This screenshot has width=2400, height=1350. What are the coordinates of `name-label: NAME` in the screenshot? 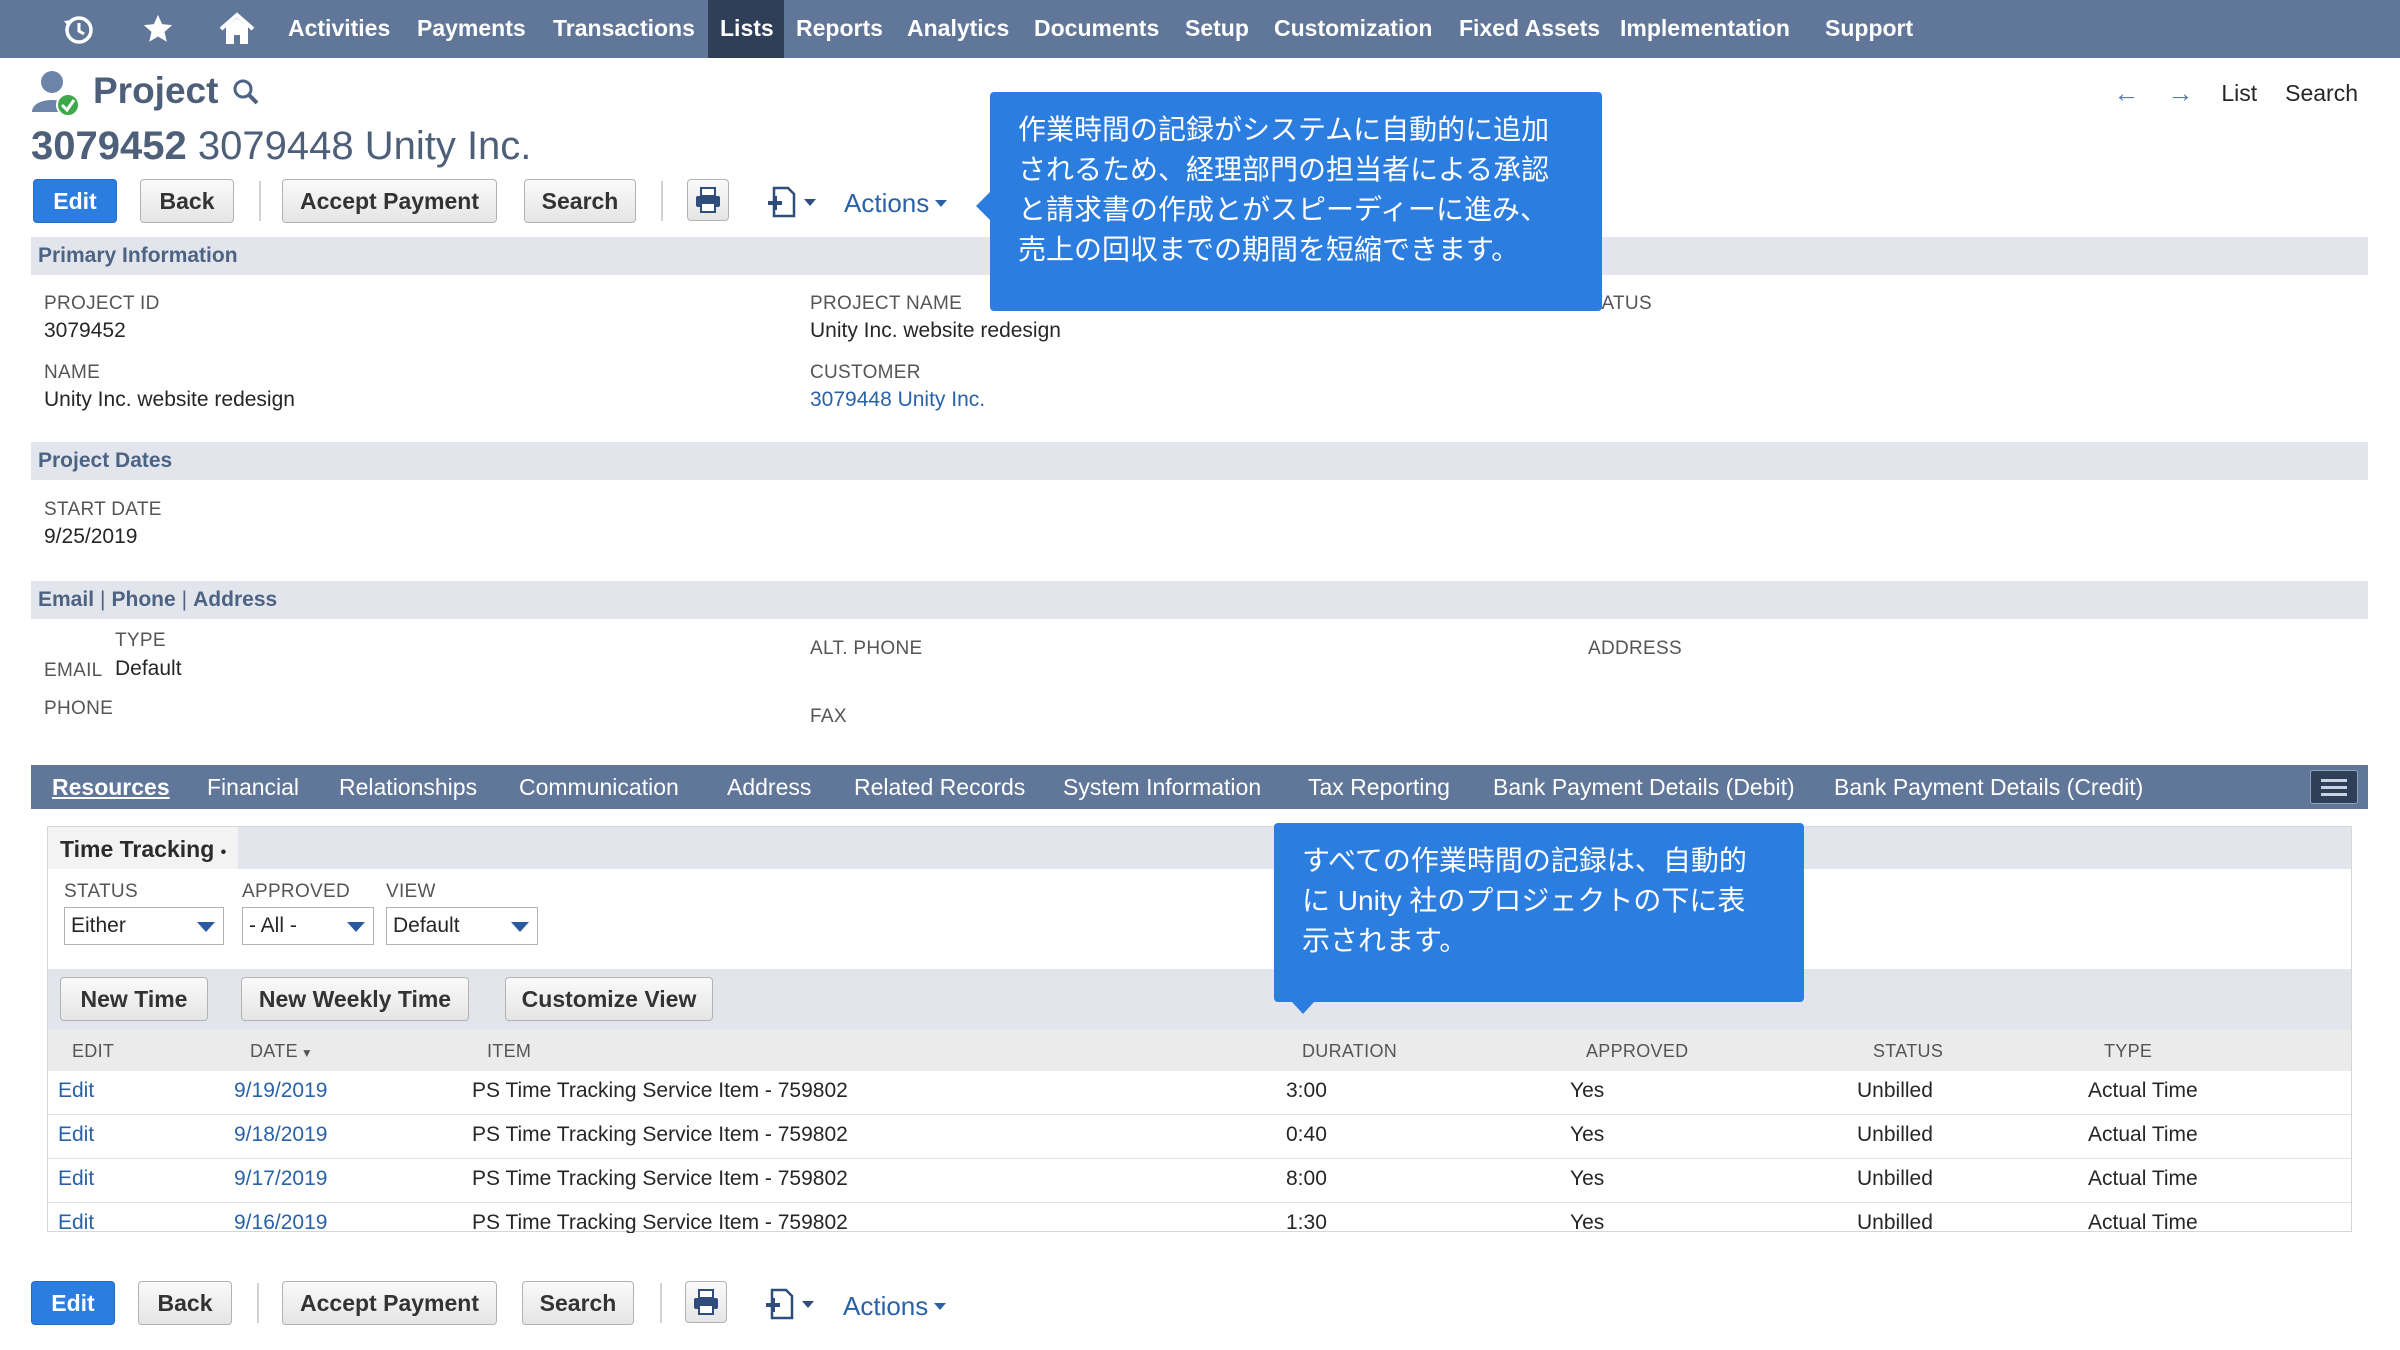 It's located at (72, 372).